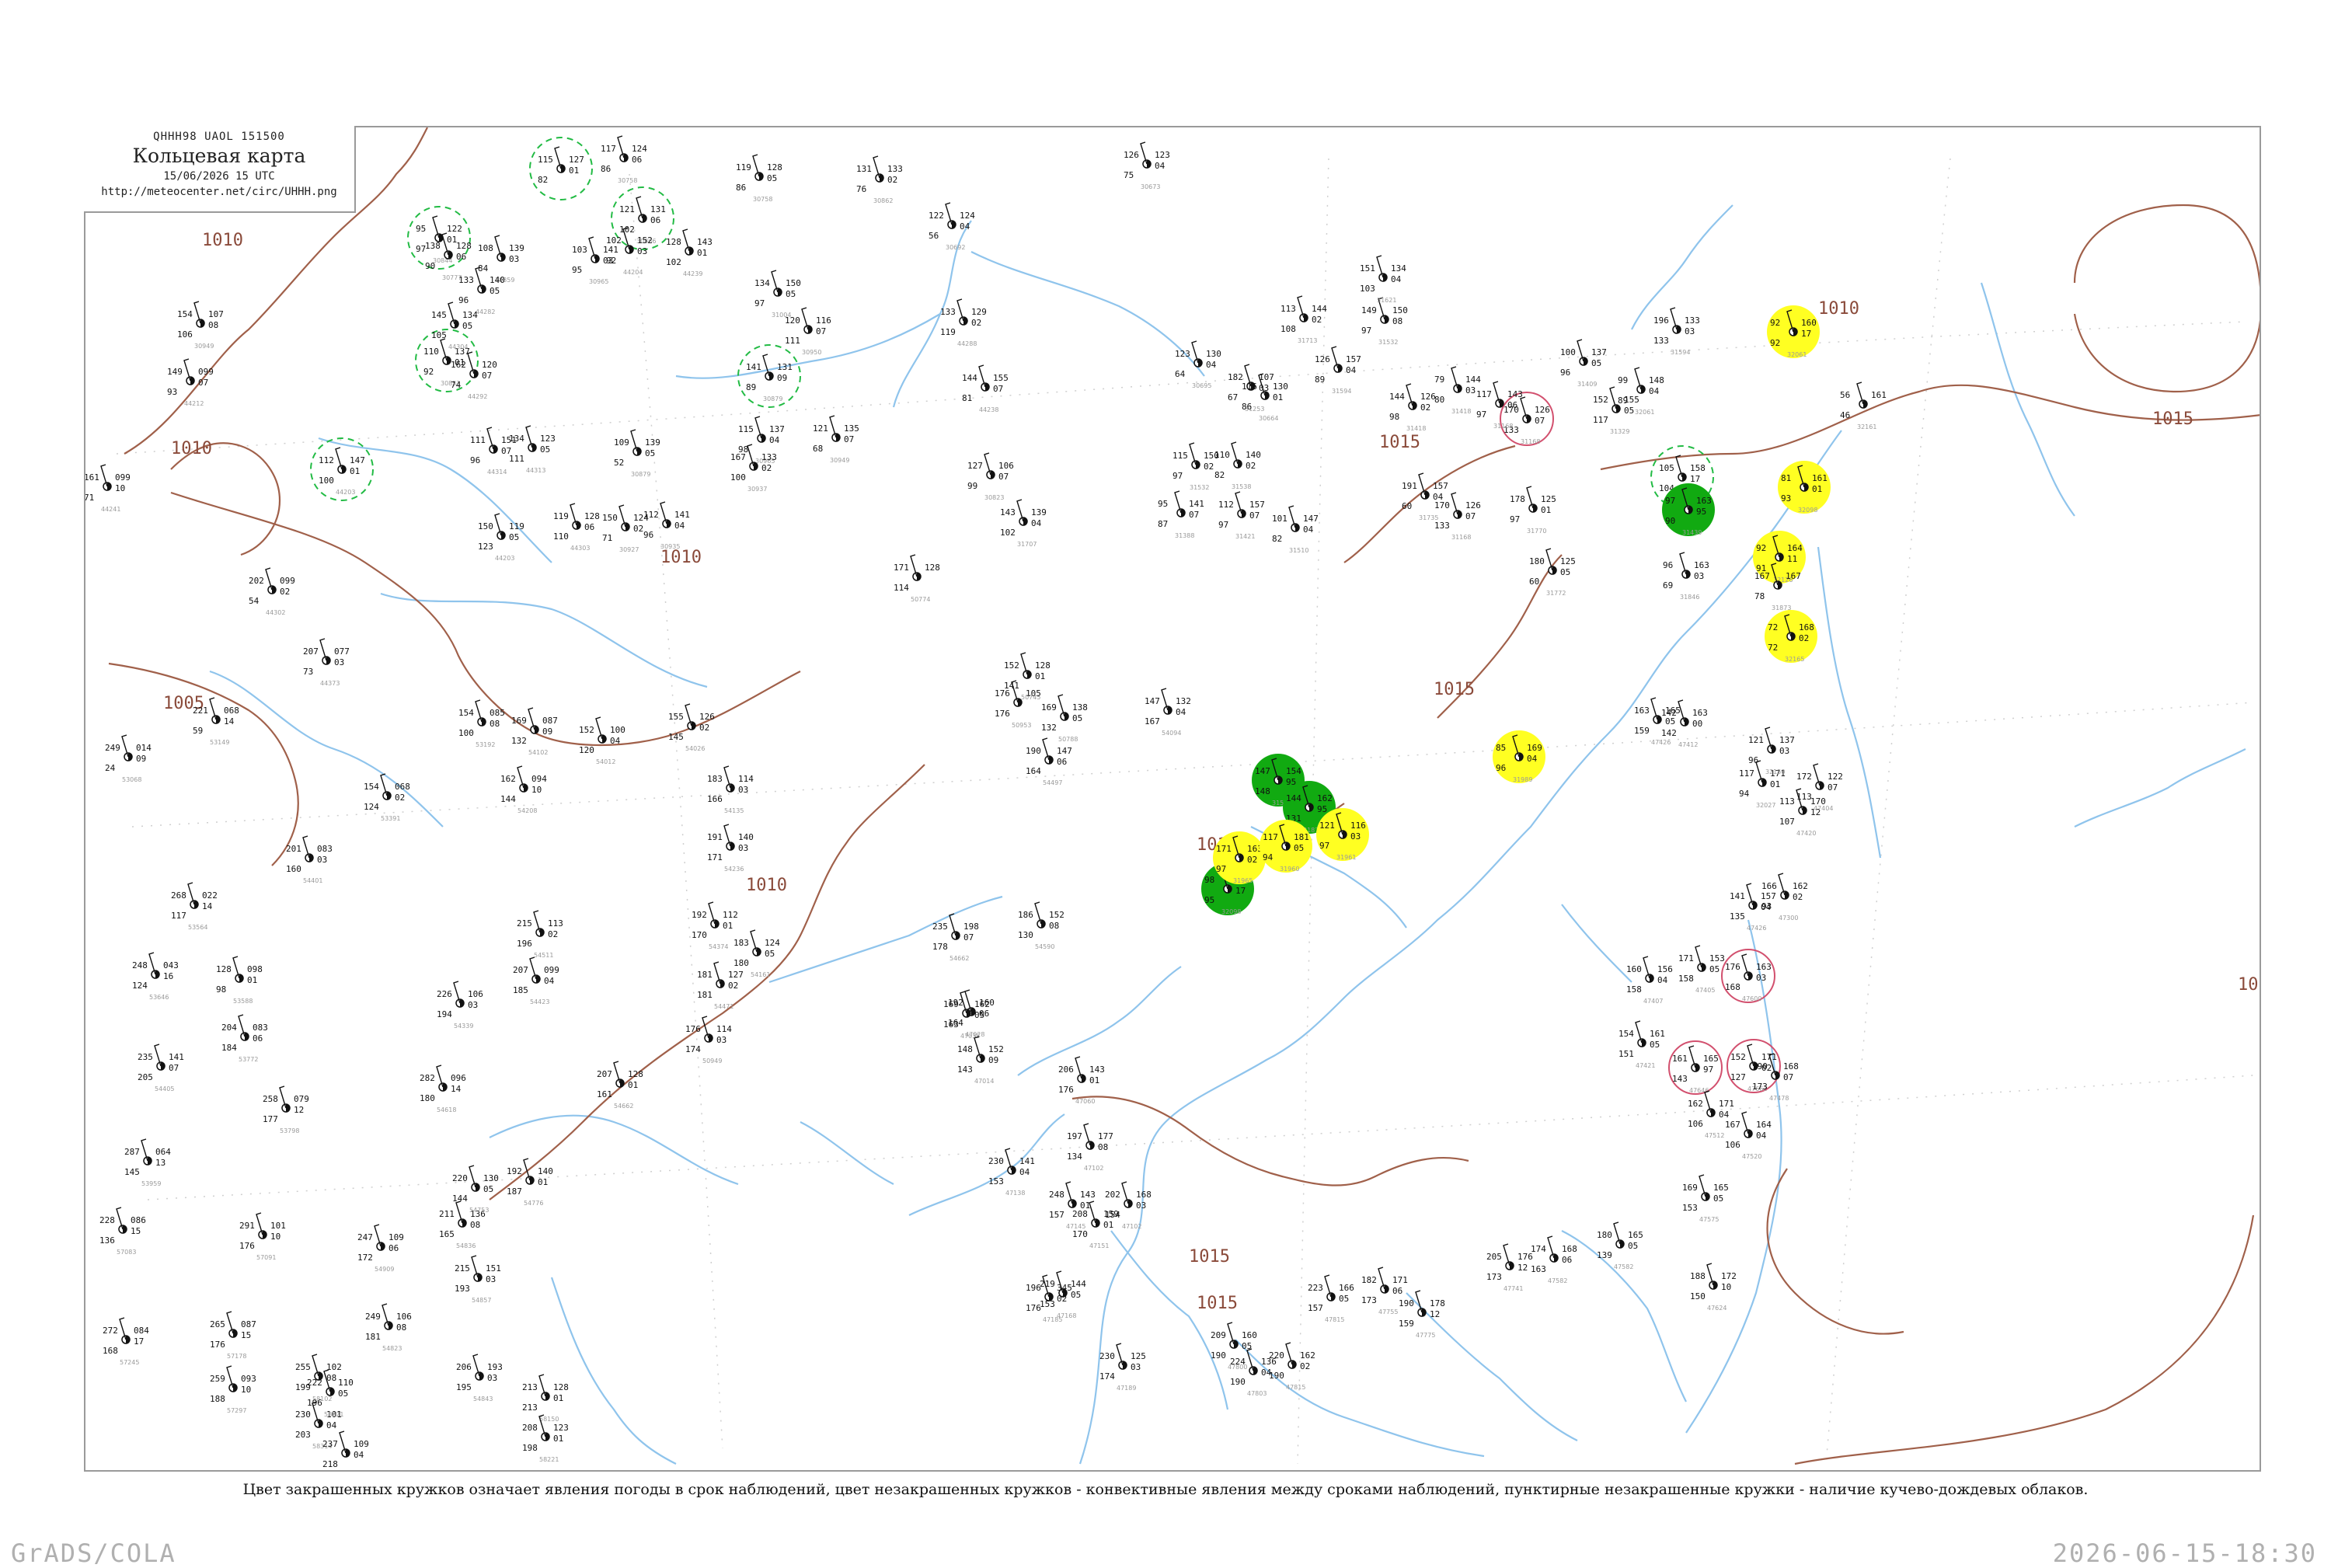 Image resolution: width=2331 pixels, height=1568 pixels. Describe the element at coordinates (1338, 370) in the screenshot. I see `station-model: 126 15704 89 31594` at that location.